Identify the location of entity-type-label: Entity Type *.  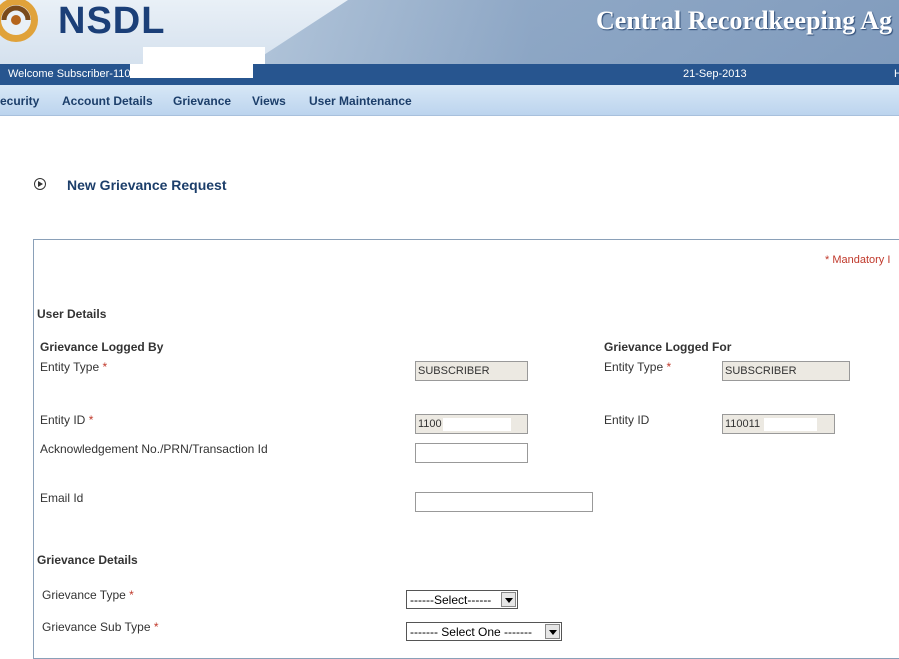
(74, 367).